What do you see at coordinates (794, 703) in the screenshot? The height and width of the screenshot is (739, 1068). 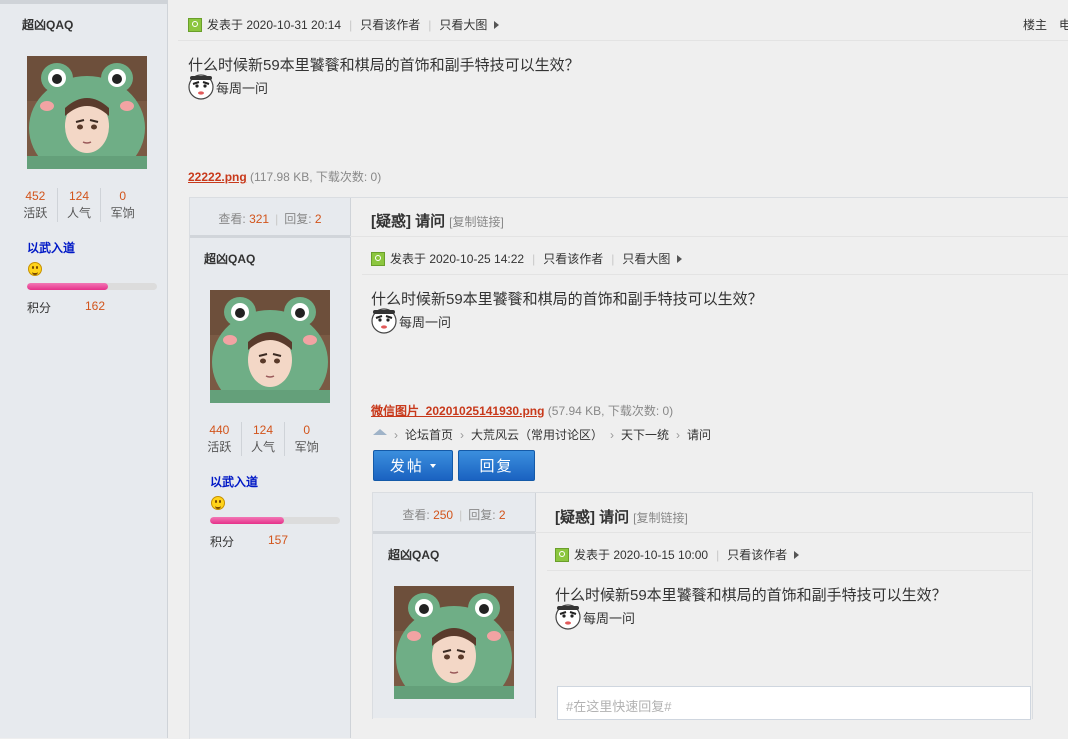 I see `quick-reply-input: #在这里快速回复#` at bounding box center [794, 703].